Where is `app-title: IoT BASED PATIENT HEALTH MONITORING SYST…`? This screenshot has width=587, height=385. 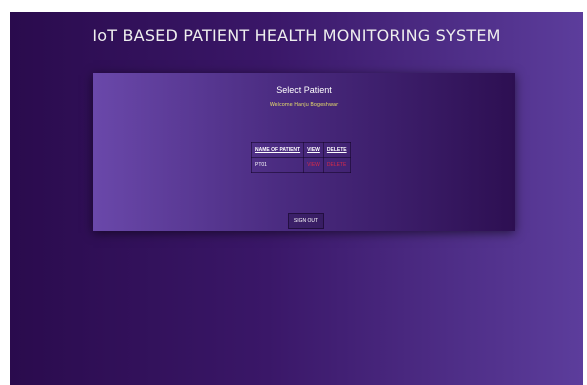 app-title: IoT BASED PATIENT HEALTH MONITORING SYST… is located at coordinates (296, 35).